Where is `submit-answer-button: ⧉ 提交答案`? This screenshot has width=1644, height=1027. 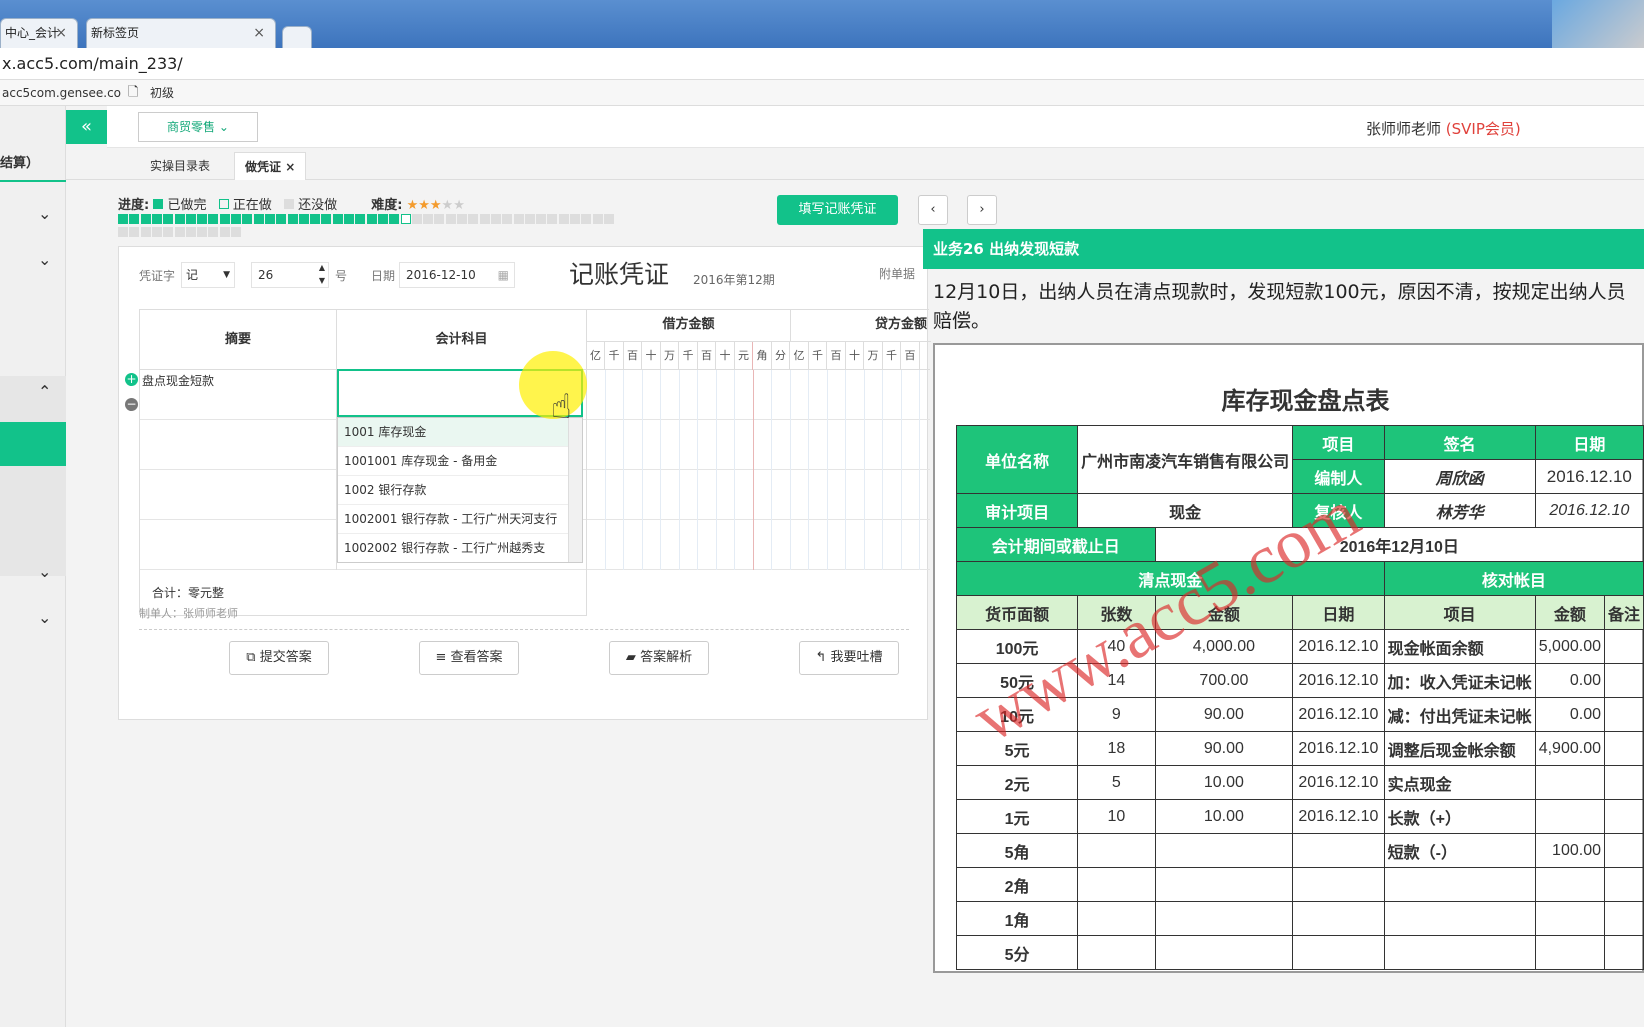
submit-answer-button: ⧉ 提交答案 is located at coordinates (279, 658).